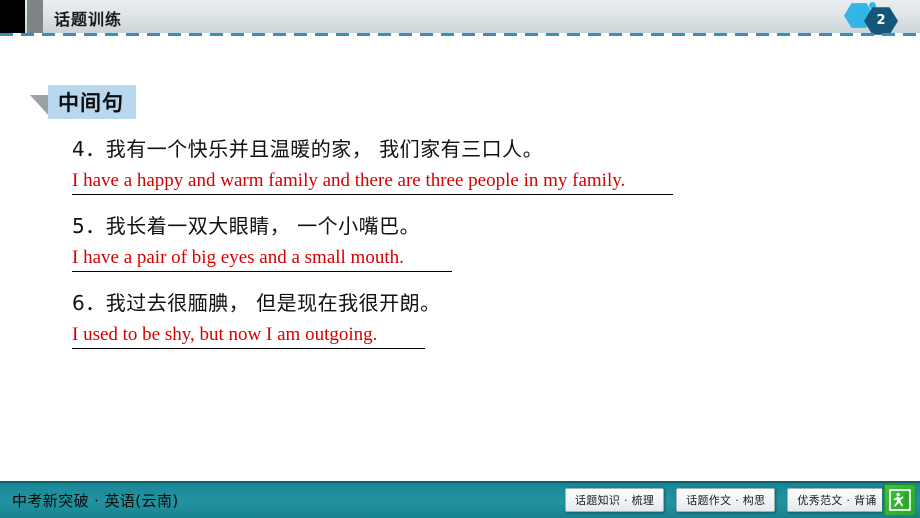  I want to click on footer-nav-buttons: 话题知识 · 梳理 话题作文 · 构思 优秀范文 · 背诵, so click(726, 500).